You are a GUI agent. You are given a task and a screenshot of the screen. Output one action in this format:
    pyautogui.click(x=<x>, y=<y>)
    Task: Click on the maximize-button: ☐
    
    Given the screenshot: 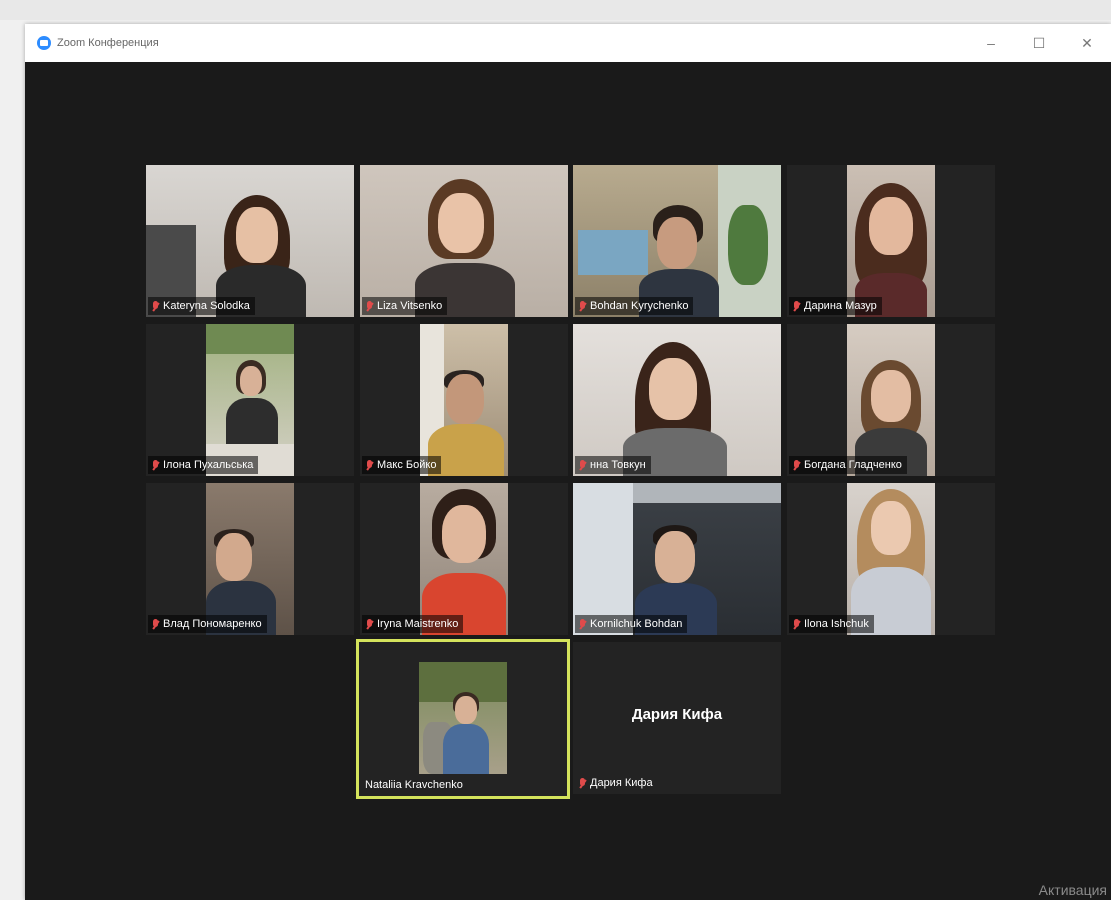 What is the action you would take?
    pyautogui.click(x=1039, y=43)
    